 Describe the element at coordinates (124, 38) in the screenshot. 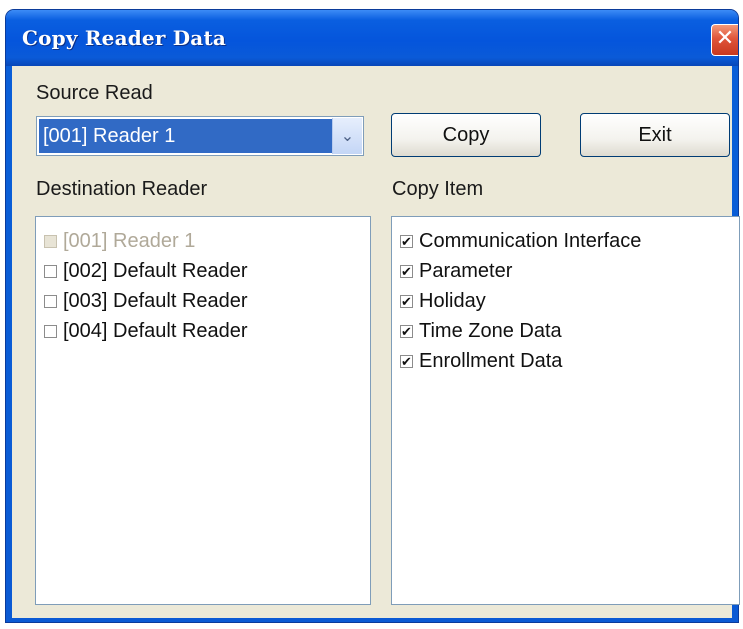

I see `window-title: Copy Reader Data` at that location.